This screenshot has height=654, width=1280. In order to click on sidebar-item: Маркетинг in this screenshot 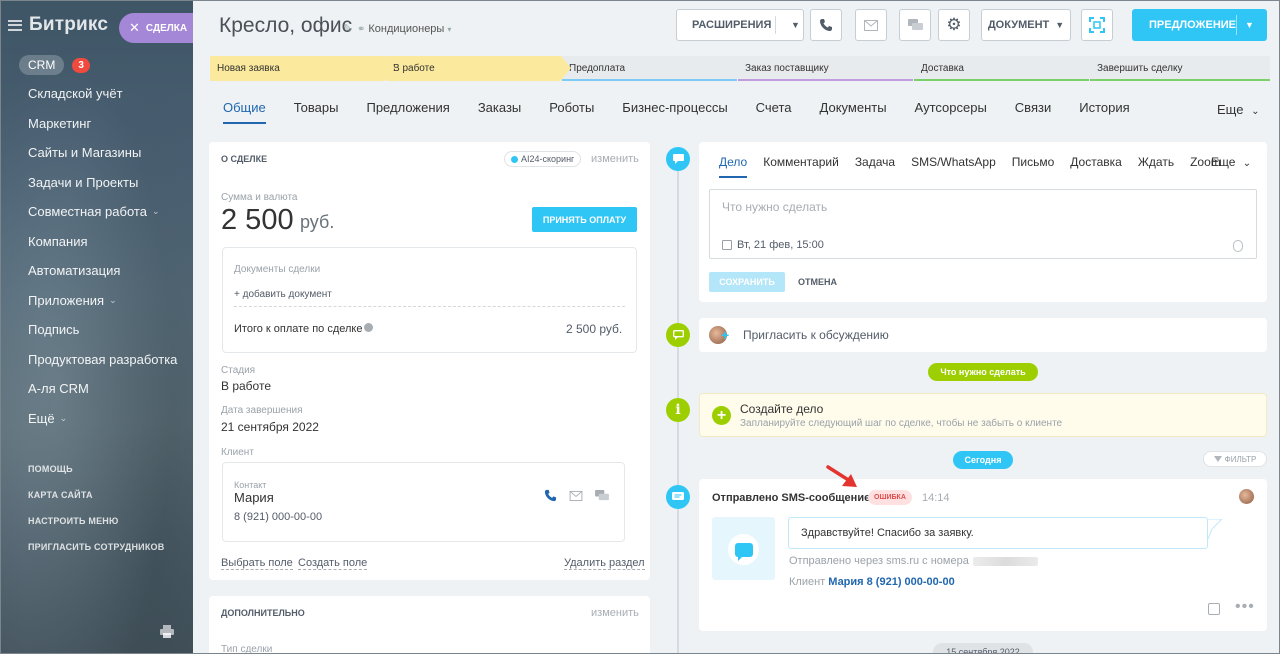, I will do `click(96, 124)`.